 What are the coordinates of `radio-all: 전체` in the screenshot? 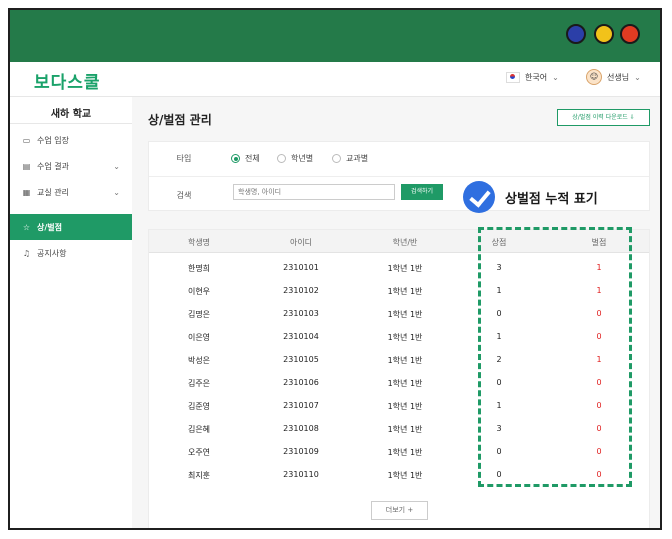 It's located at (245, 158).